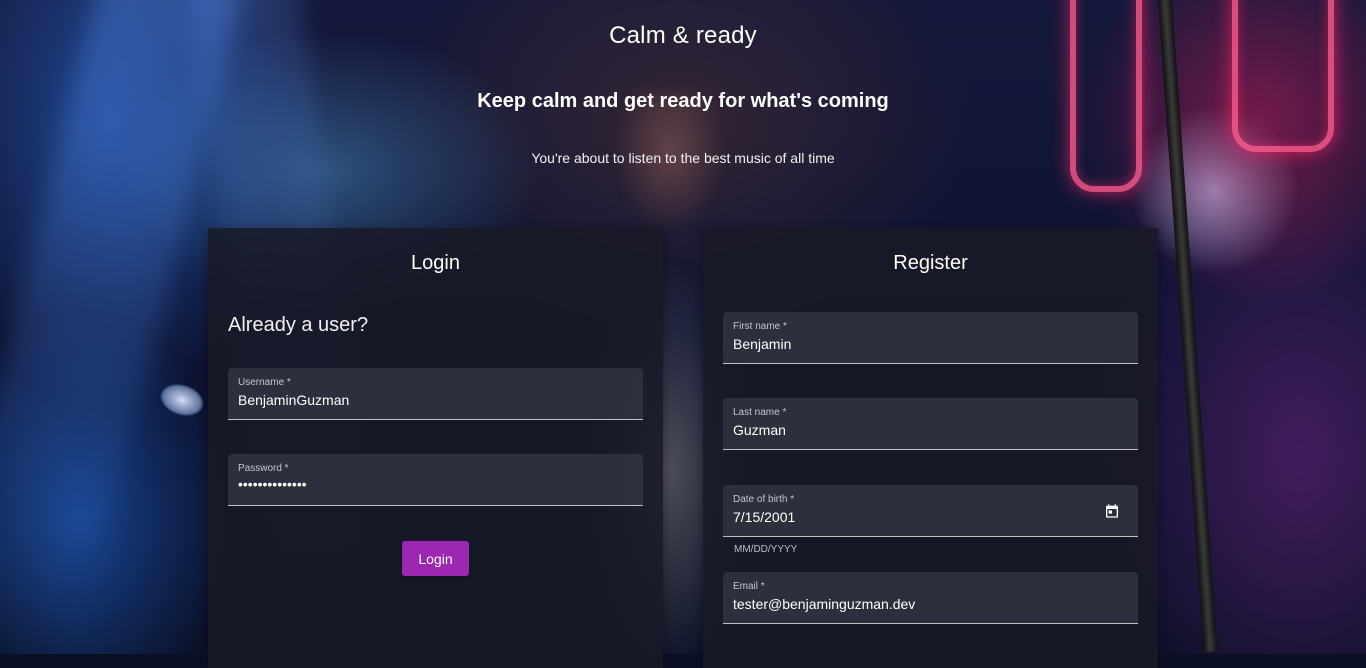 Image resolution: width=1366 pixels, height=668 pixels. What do you see at coordinates (435, 558) in the screenshot?
I see `login-button: Login` at bounding box center [435, 558].